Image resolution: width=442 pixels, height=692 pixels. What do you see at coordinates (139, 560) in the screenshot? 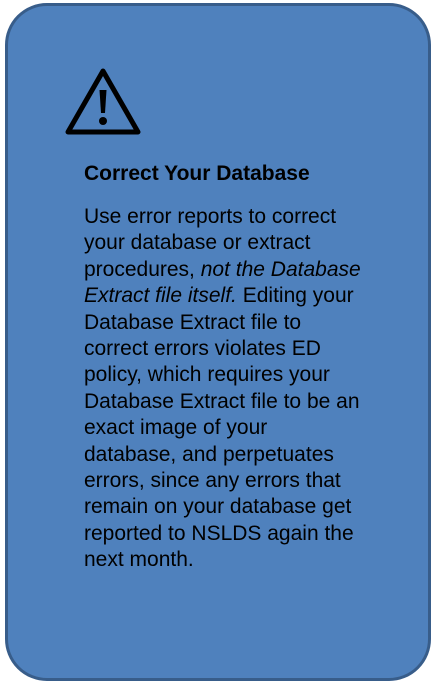
I see `body-run: next month.` at bounding box center [139, 560].